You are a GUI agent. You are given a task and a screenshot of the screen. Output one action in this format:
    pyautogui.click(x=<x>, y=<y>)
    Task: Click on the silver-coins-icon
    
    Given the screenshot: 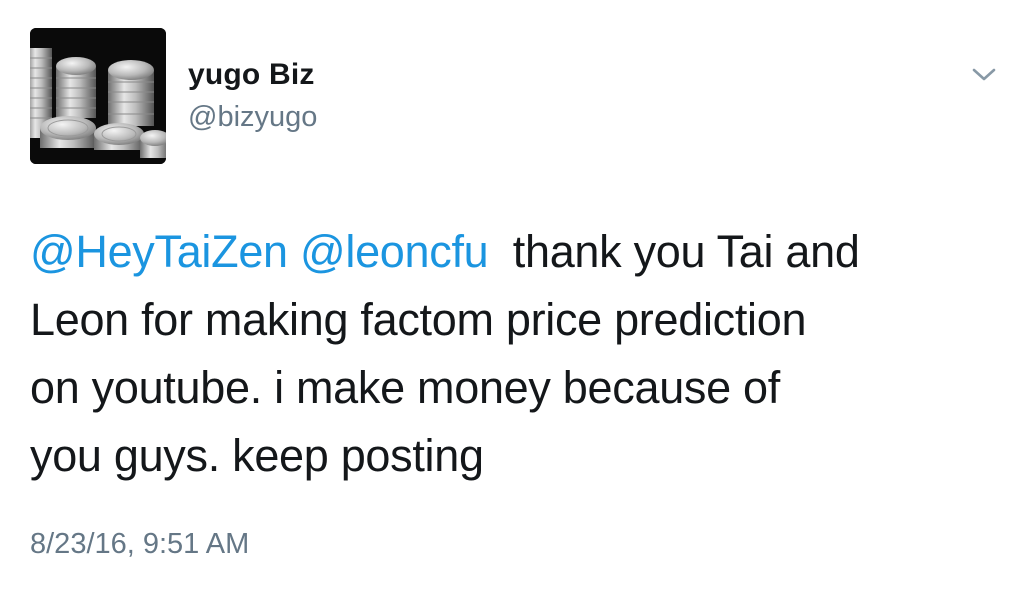 What is the action you would take?
    pyautogui.click(x=98, y=96)
    